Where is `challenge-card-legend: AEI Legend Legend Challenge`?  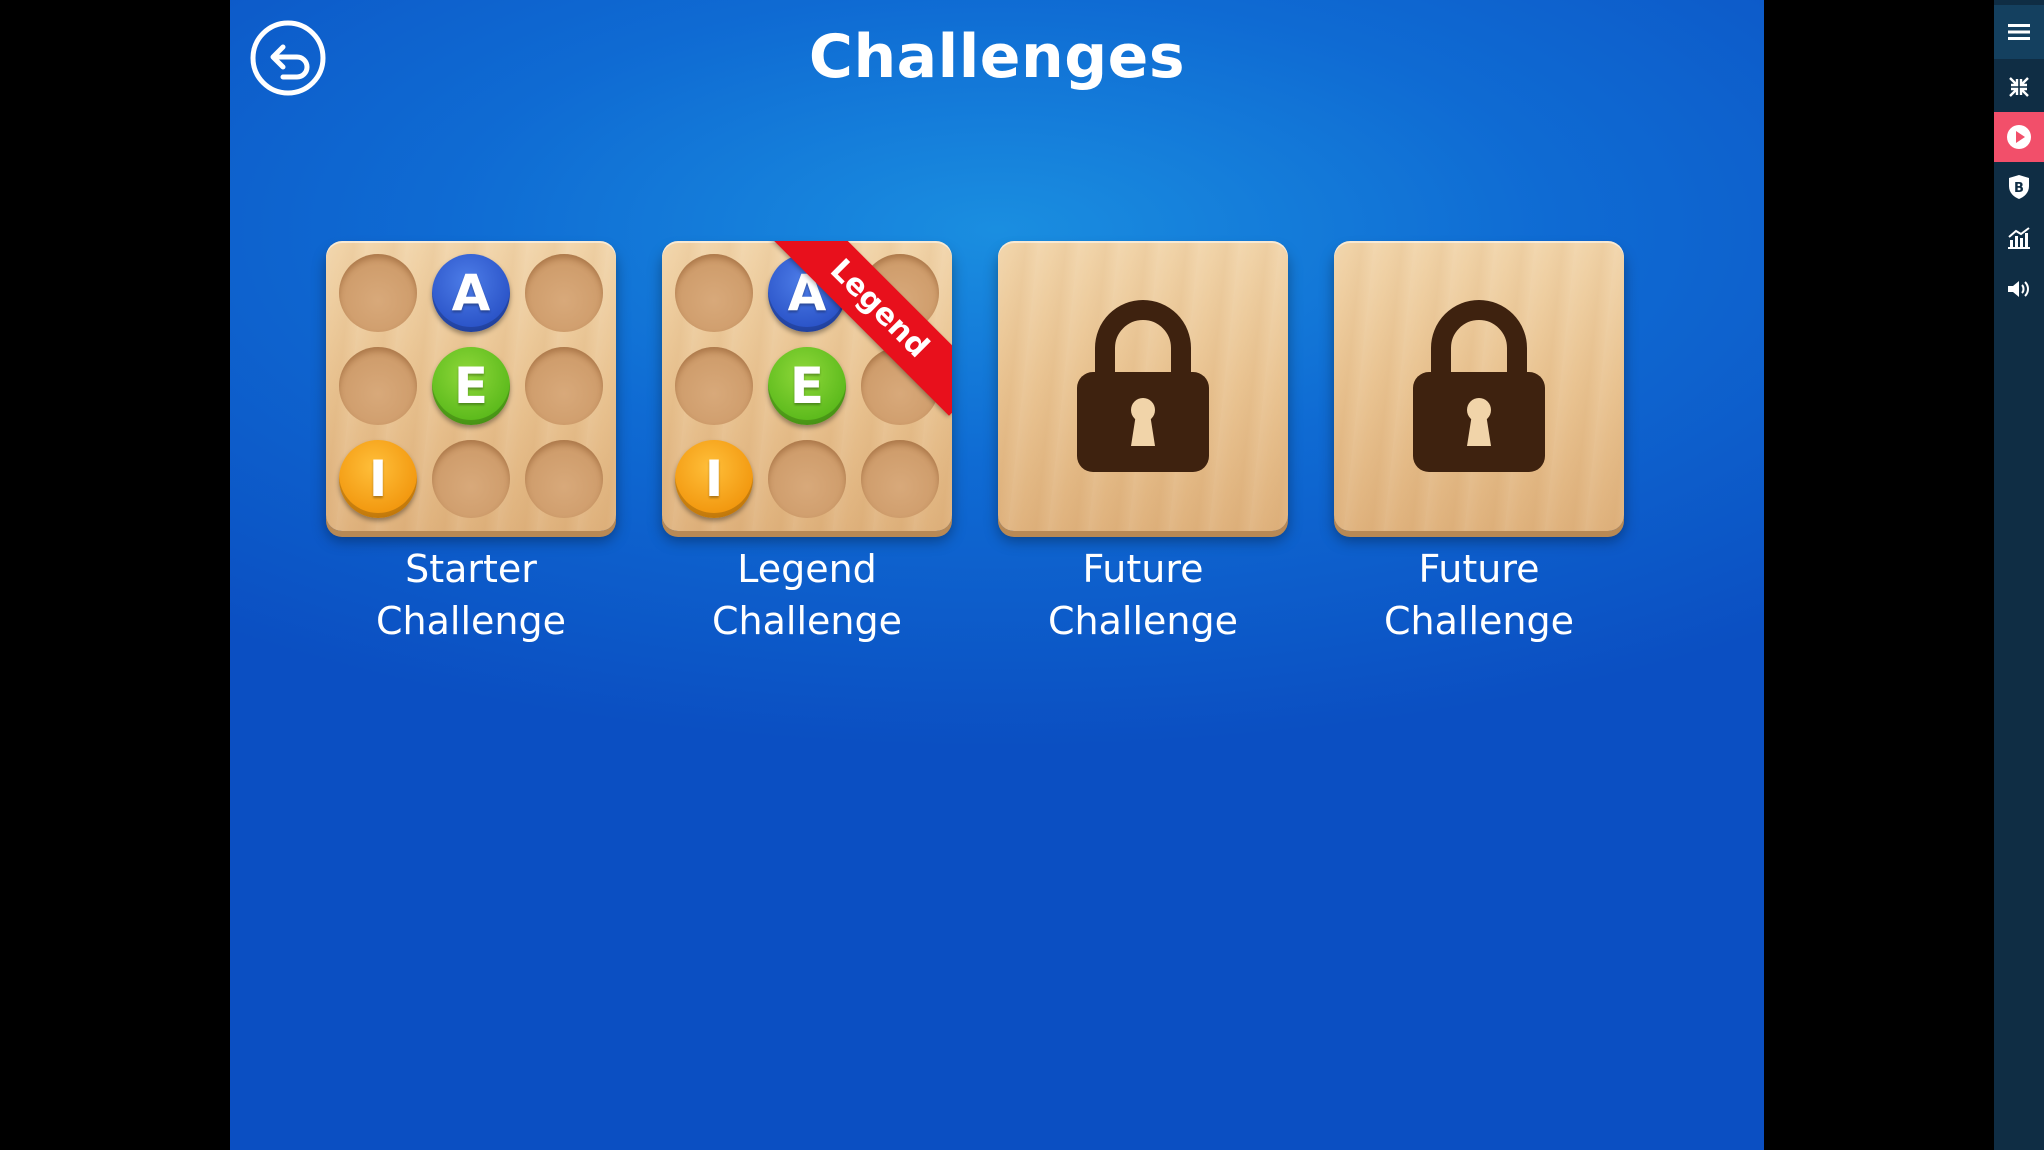 challenge-card-legend: AEI Legend Legend Challenge is located at coordinates (807, 444).